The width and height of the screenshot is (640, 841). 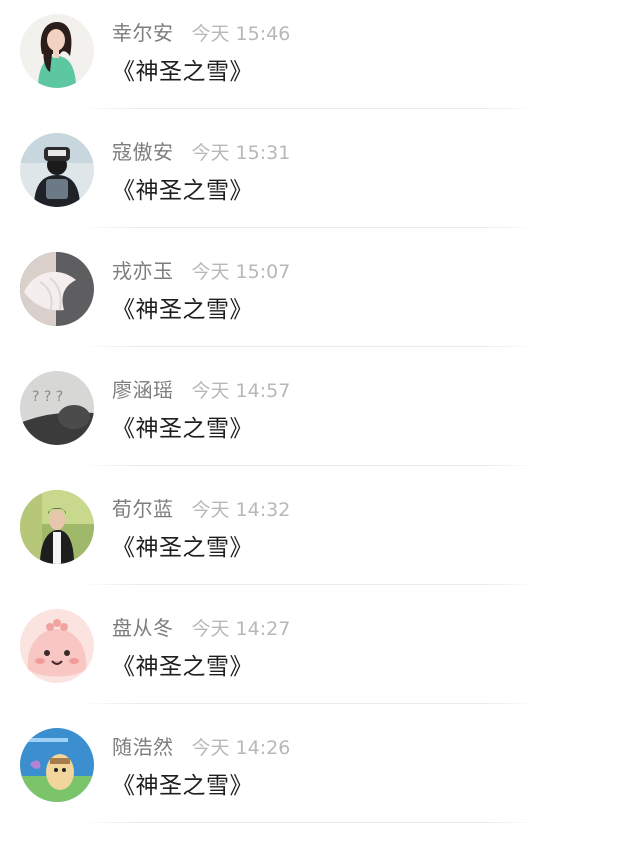 I want to click on message-time: 今天 14:26, so click(x=241, y=748).